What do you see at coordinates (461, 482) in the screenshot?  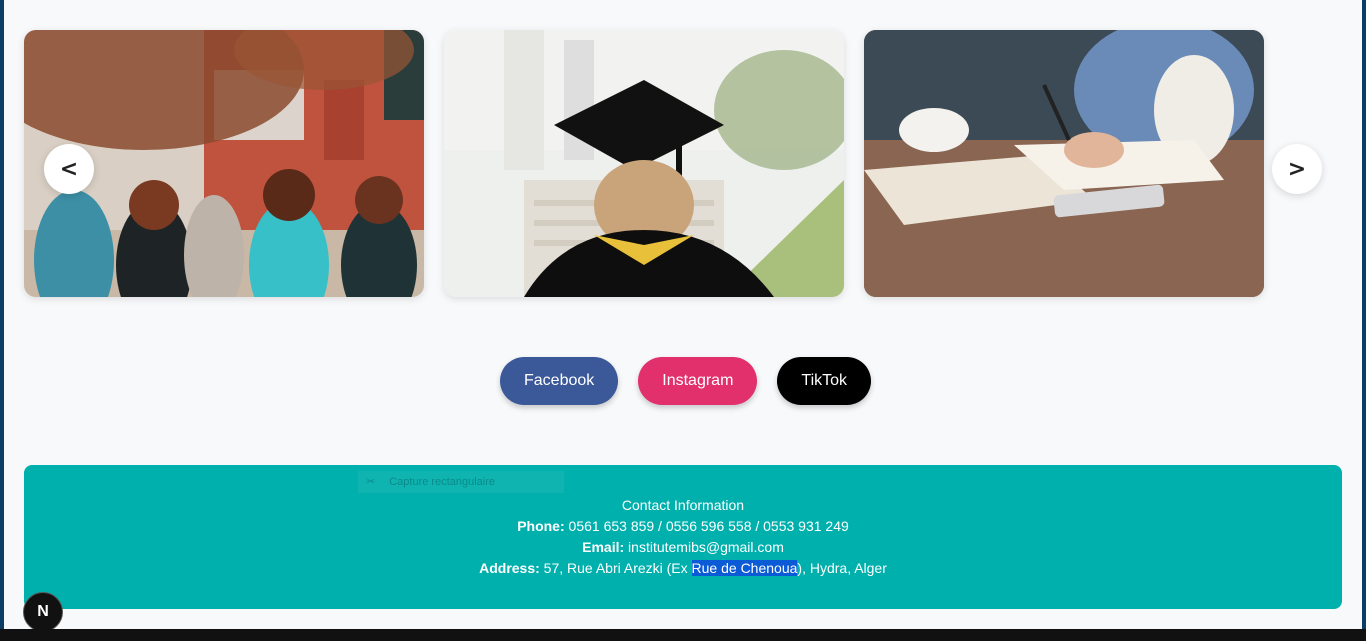 I see `capture-overlay-label: ✂ Capture rectangulaire` at bounding box center [461, 482].